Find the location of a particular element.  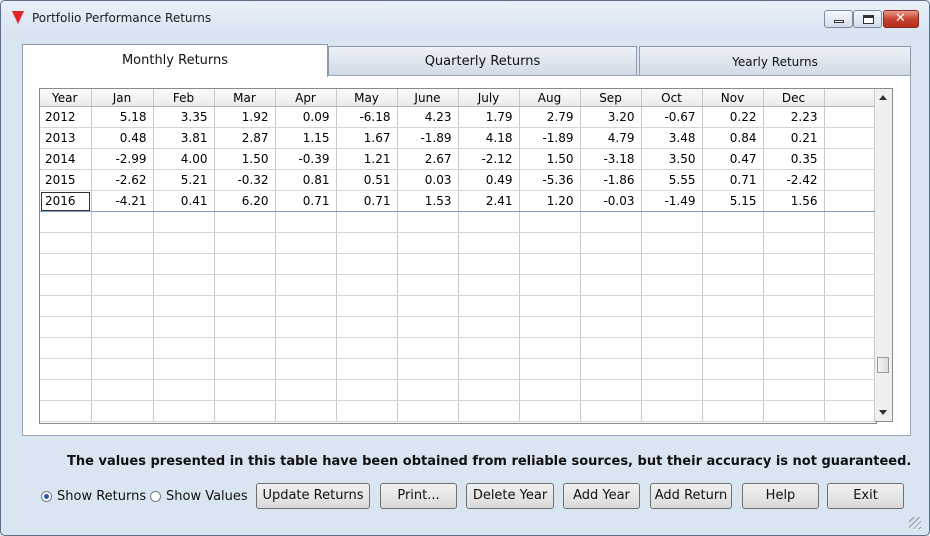

table-cell: -2.12 is located at coordinates (489, 159).